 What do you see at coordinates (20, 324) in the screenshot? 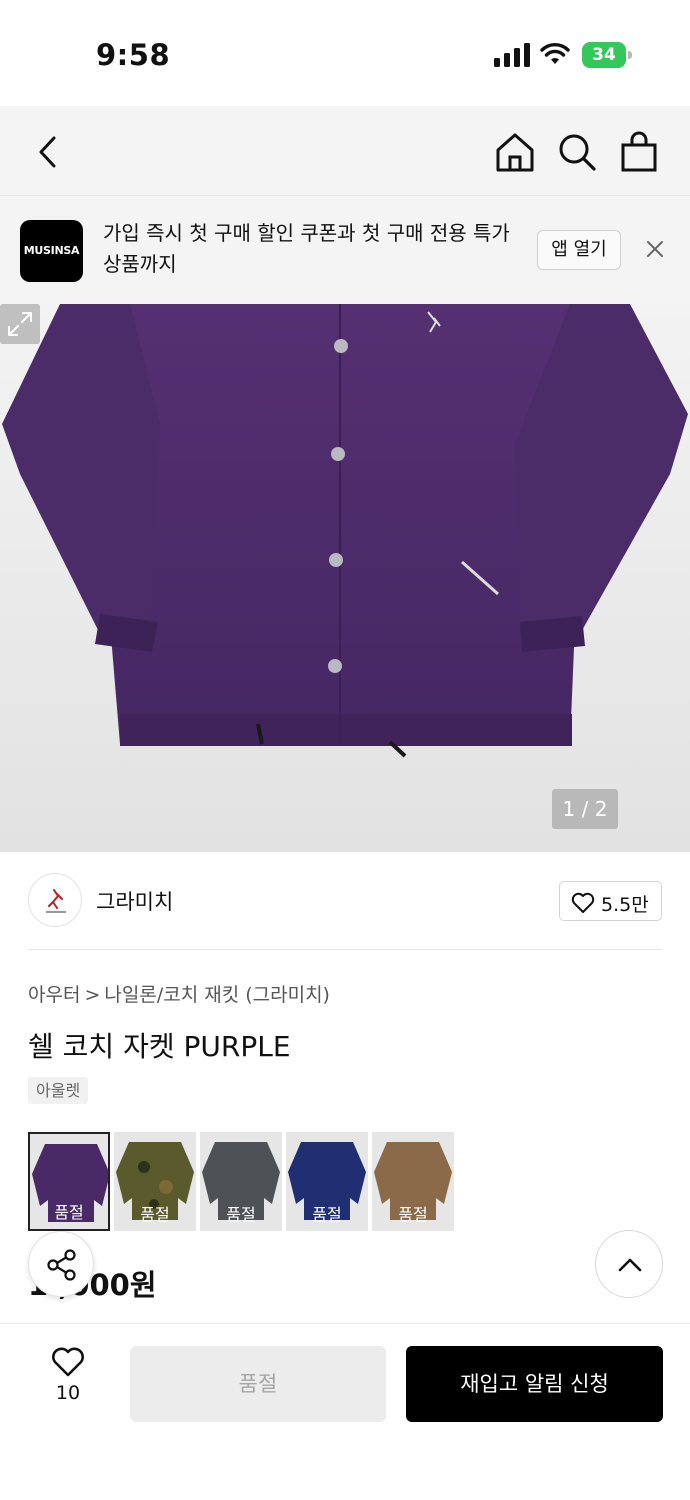
I see `expand-icon` at bounding box center [20, 324].